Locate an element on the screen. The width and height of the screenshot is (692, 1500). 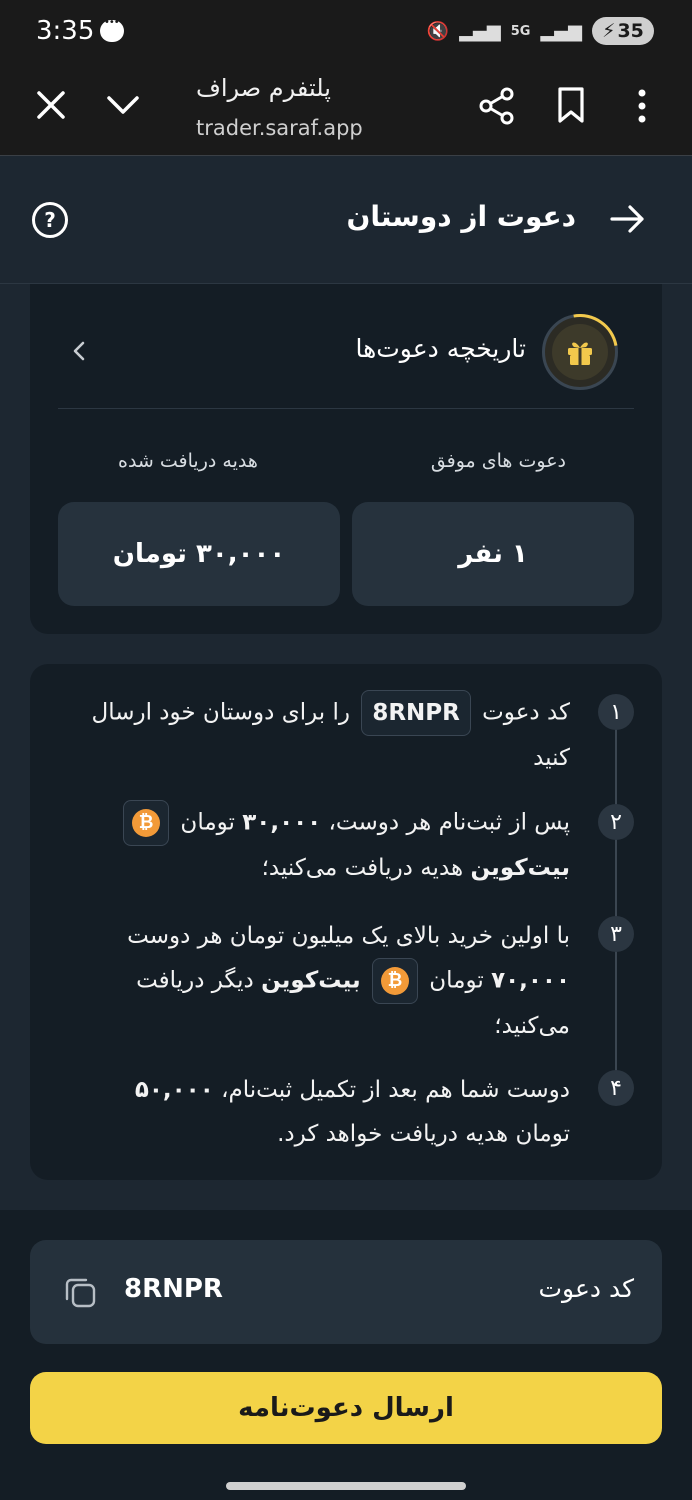
status-bar: 3:35 🔇 ▂▄▆ 5G ▂▄▆ ⚡35 is located at coordinates (346, 32).